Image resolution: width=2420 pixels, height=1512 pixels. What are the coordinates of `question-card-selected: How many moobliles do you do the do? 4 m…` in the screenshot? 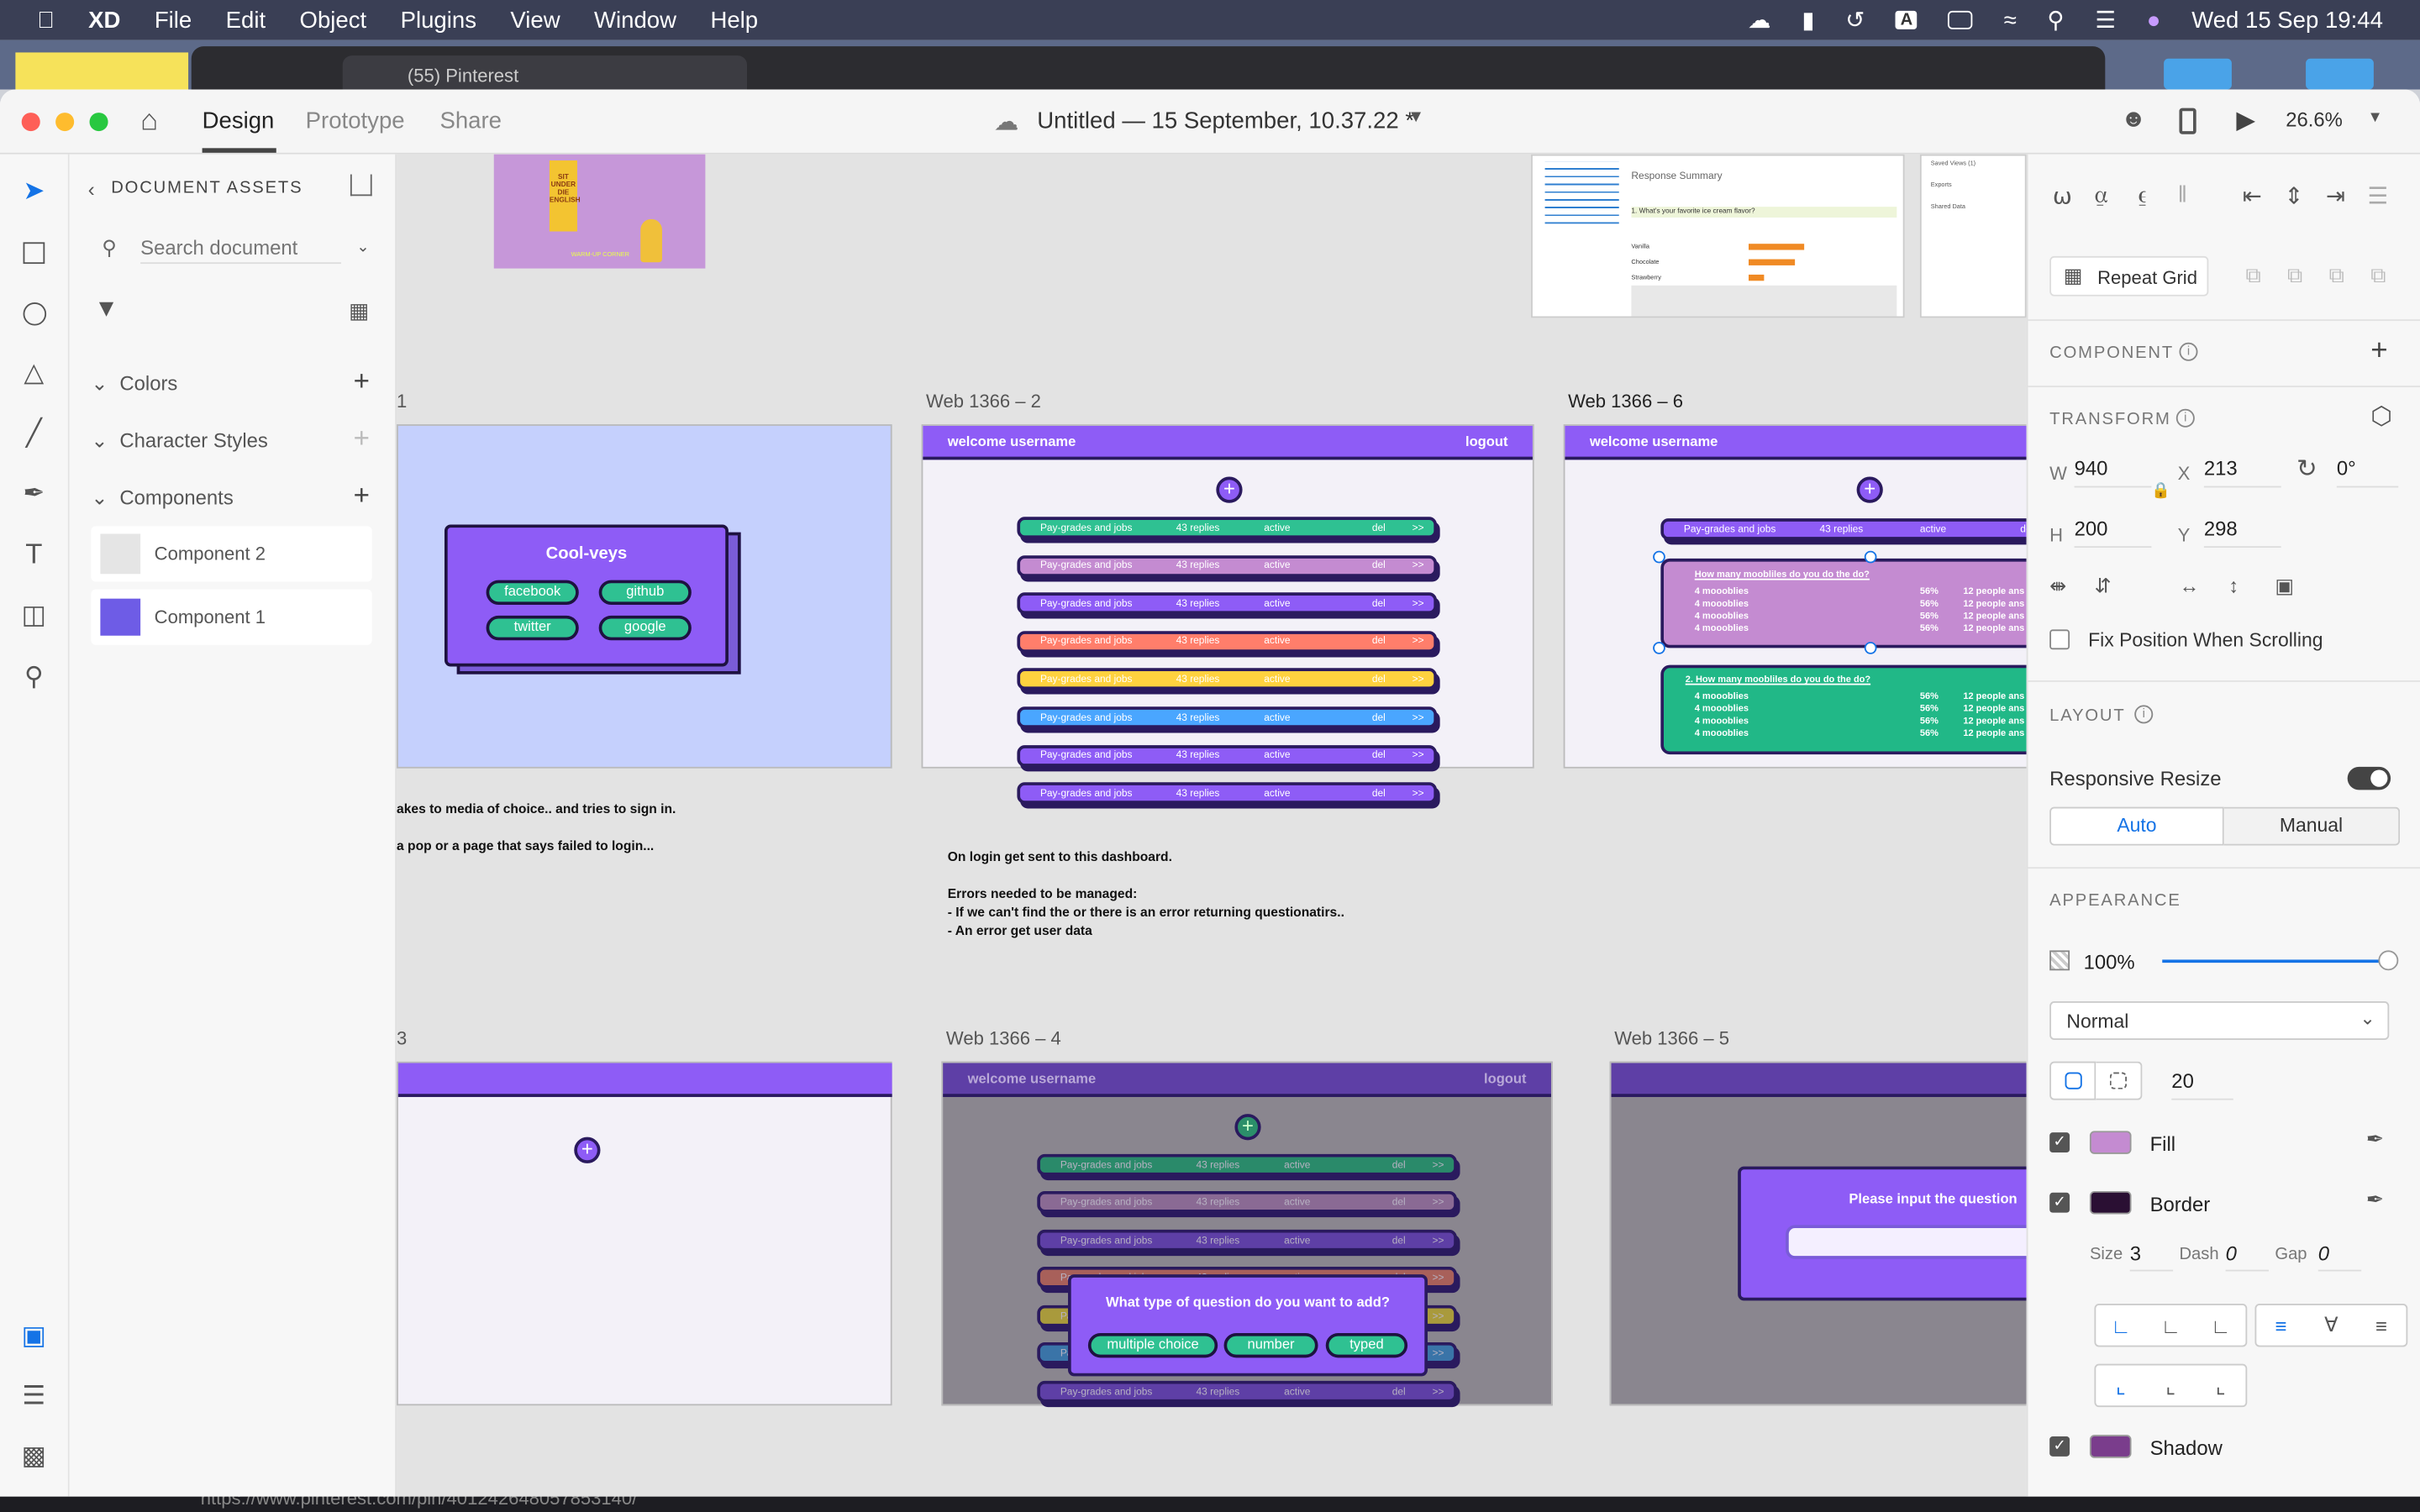 It's located at (1844, 603).